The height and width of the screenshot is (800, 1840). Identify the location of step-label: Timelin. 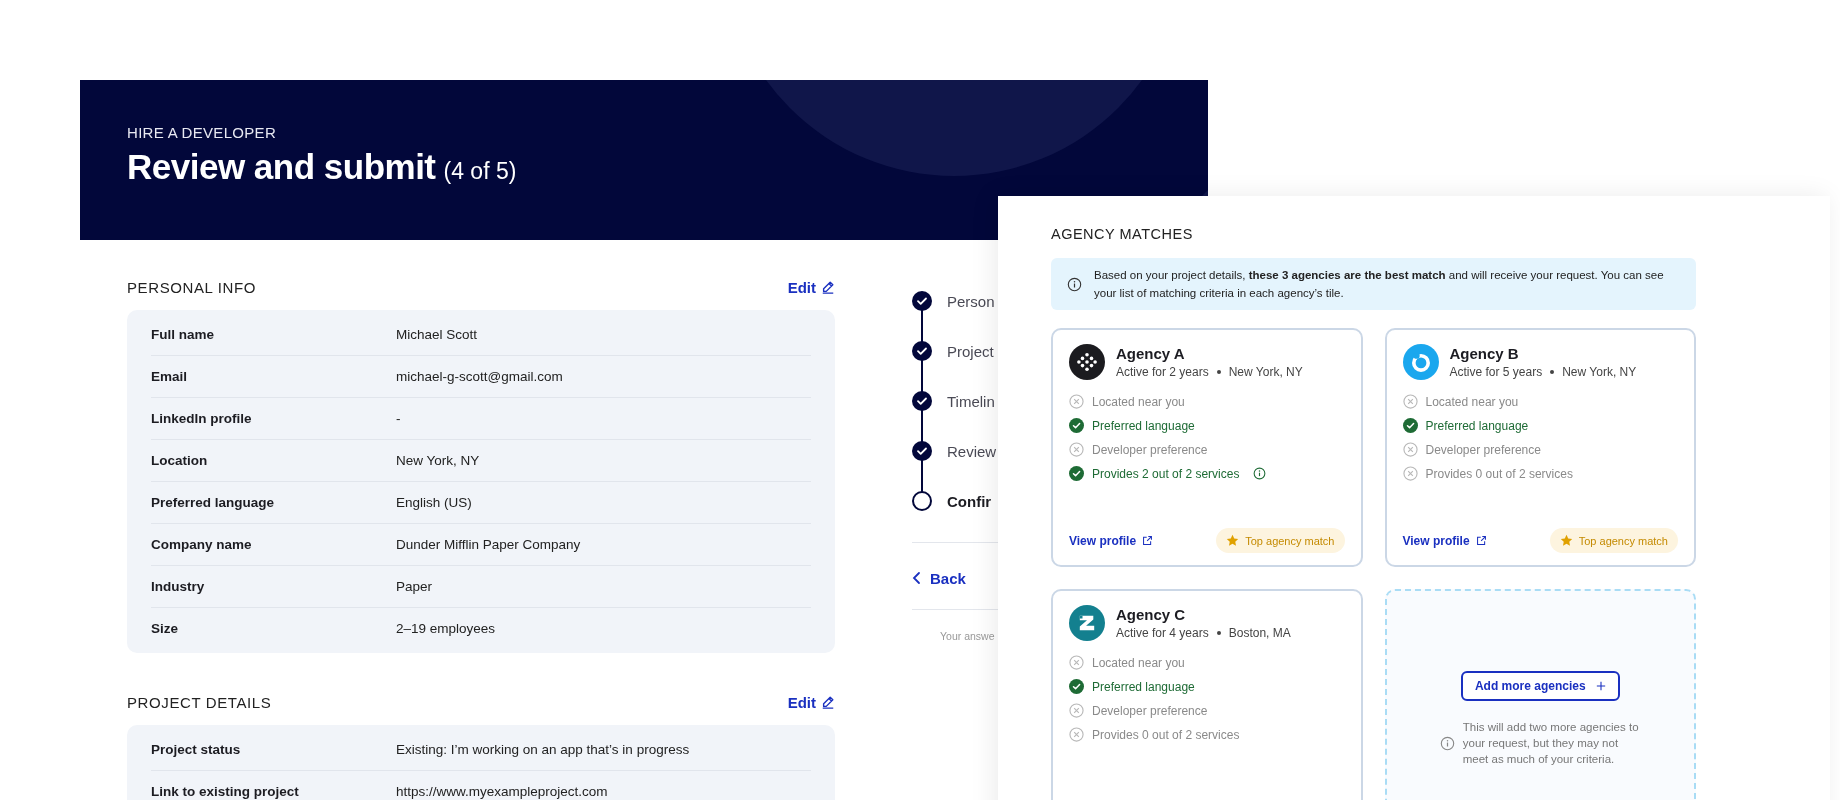
(971, 401).